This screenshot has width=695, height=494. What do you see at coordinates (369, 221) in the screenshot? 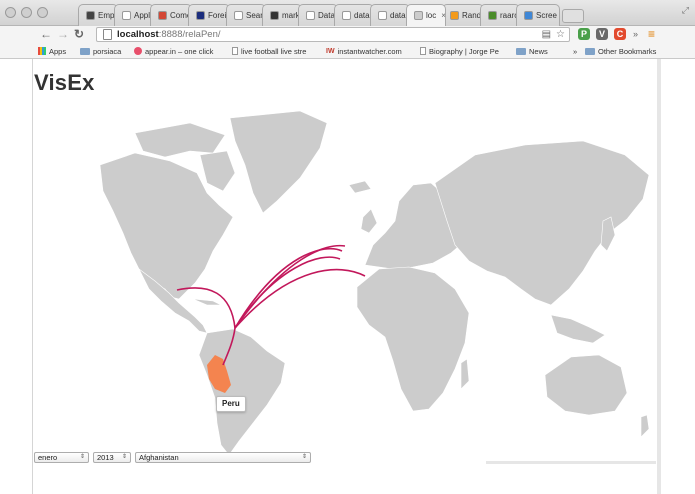
I see `british-isles` at bounding box center [369, 221].